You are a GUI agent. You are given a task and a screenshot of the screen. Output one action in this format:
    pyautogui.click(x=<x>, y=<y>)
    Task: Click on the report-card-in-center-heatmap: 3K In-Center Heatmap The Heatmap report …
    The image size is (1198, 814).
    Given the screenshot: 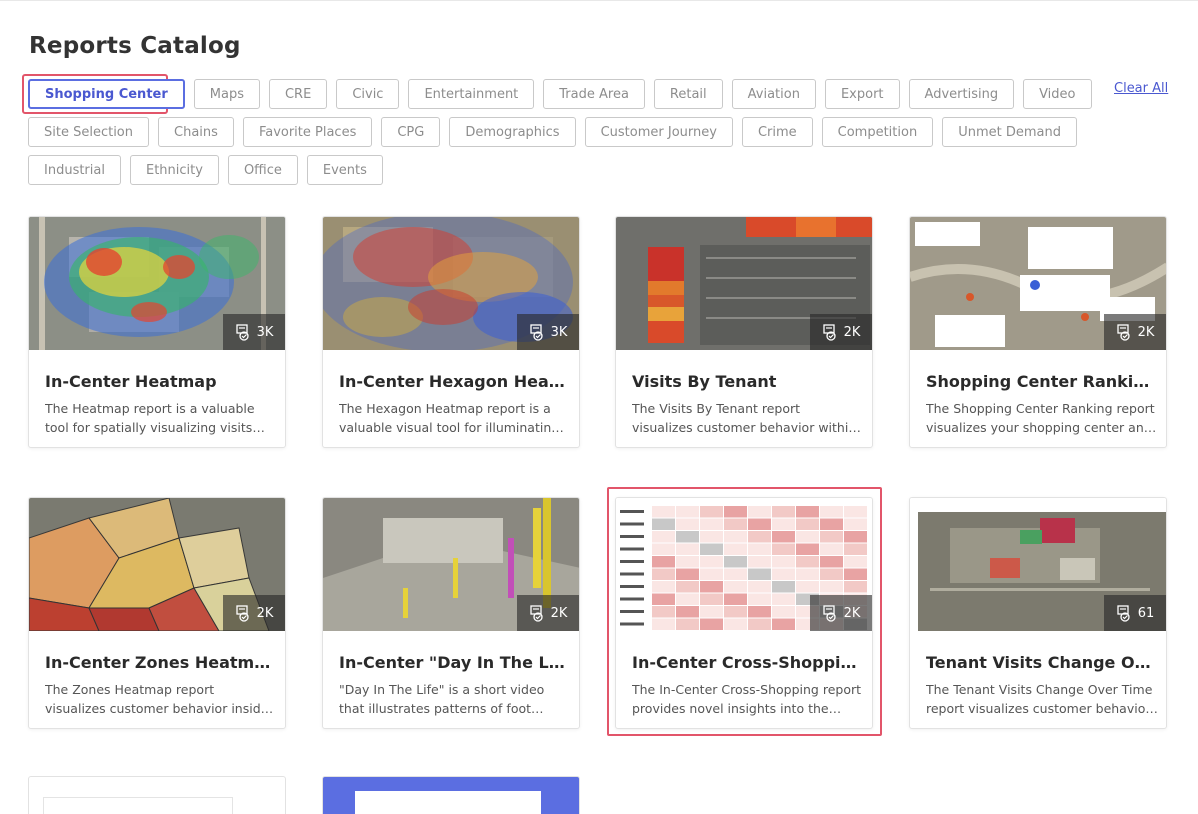 What is the action you would take?
    pyautogui.click(x=157, y=332)
    